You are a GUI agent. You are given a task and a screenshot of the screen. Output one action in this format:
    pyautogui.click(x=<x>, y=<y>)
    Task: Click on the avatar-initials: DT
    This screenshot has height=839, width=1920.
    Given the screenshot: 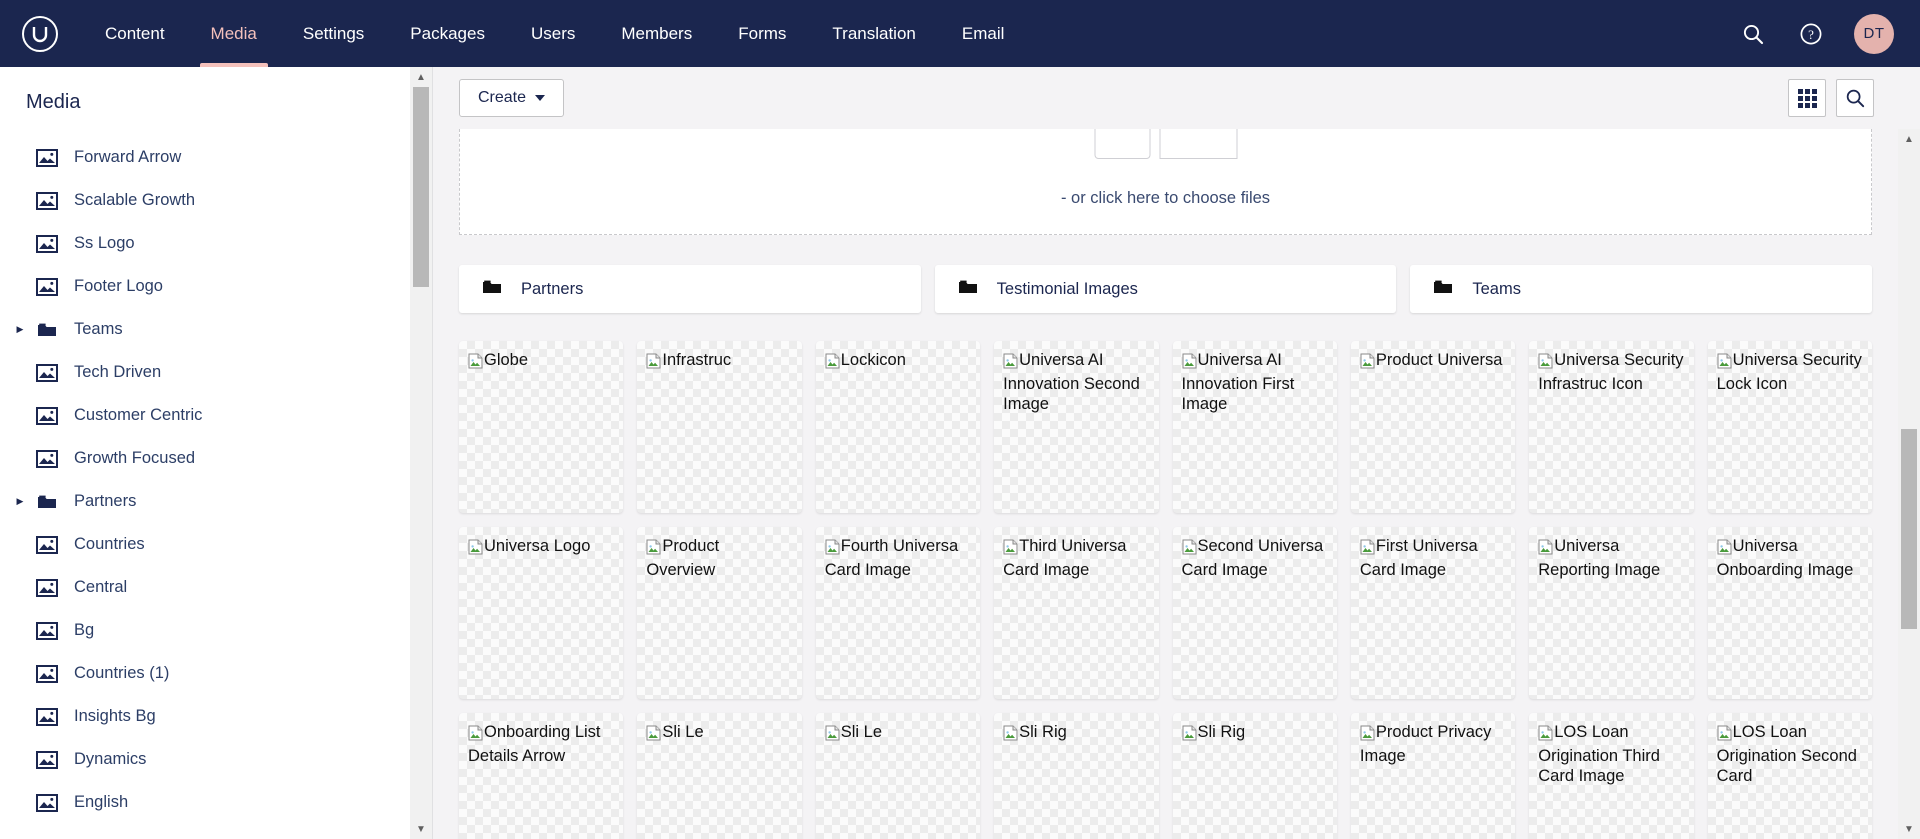 What is the action you would take?
    pyautogui.click(x=1874, y=33)
    